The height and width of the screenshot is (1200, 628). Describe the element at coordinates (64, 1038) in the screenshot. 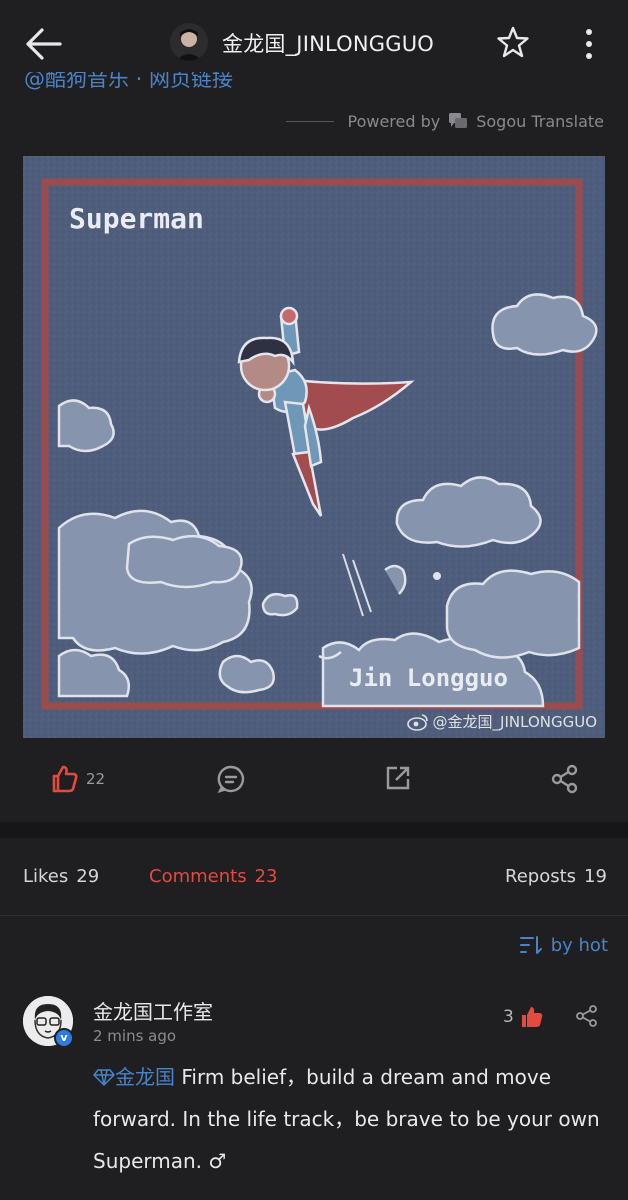

I see `verified-badge-icon: v` at that location.